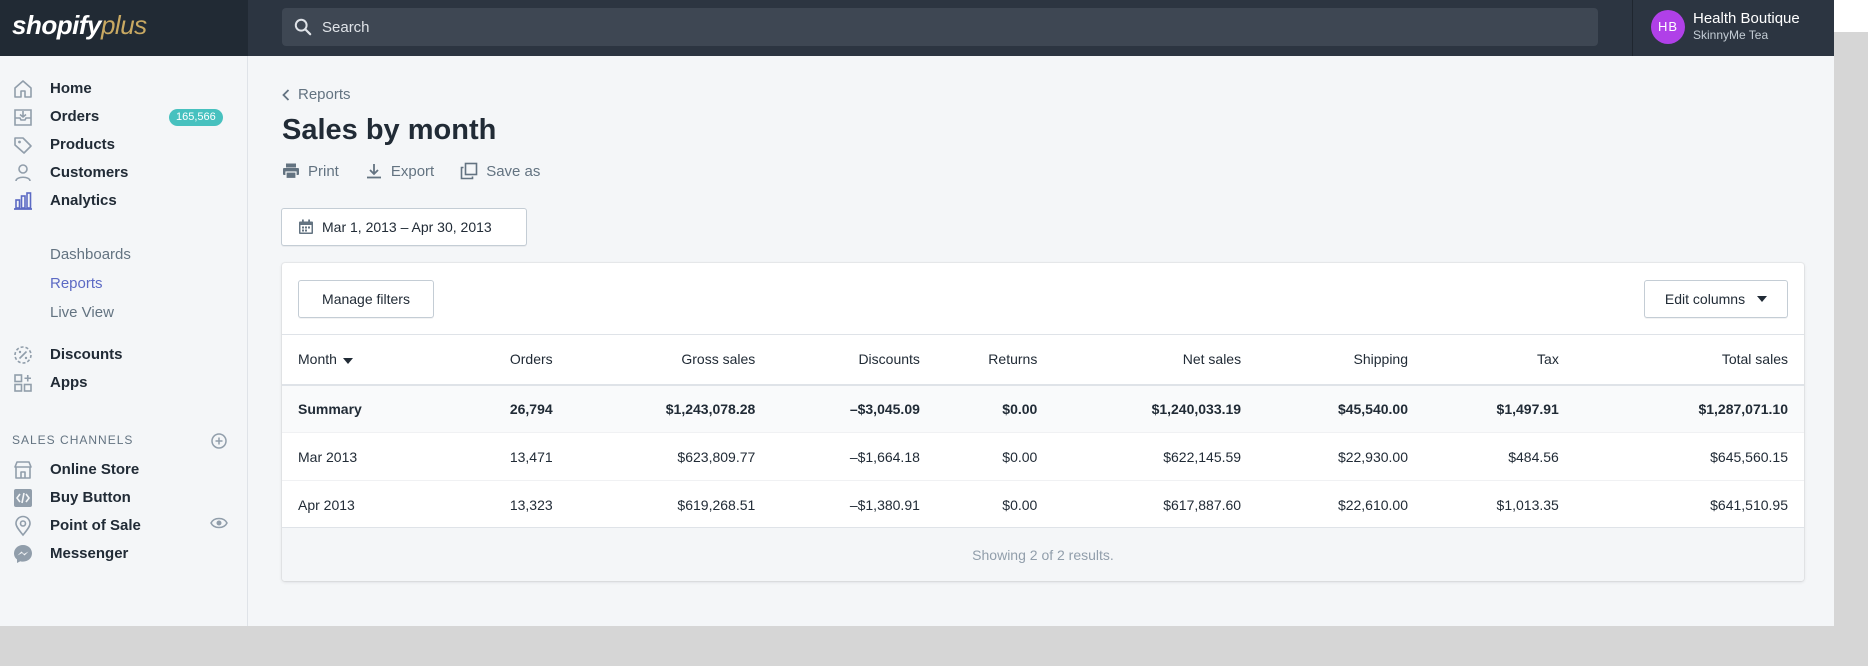 This screenshot has height=666, width=1868. I want to click on sidebar-item-label: Point of Sale, so click(95, 525).